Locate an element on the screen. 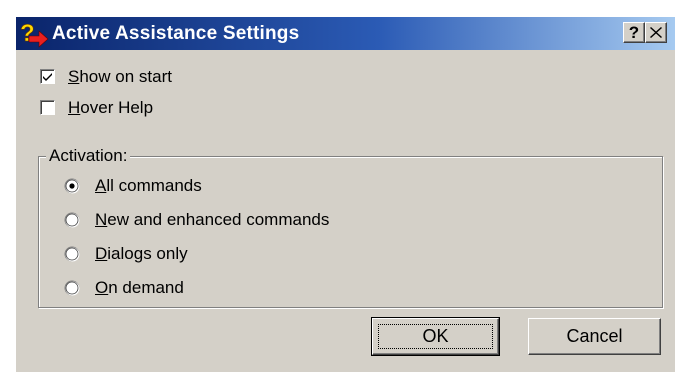  title-bar: ? Active Assistance Settings ? is located at coordinates (345, 33).